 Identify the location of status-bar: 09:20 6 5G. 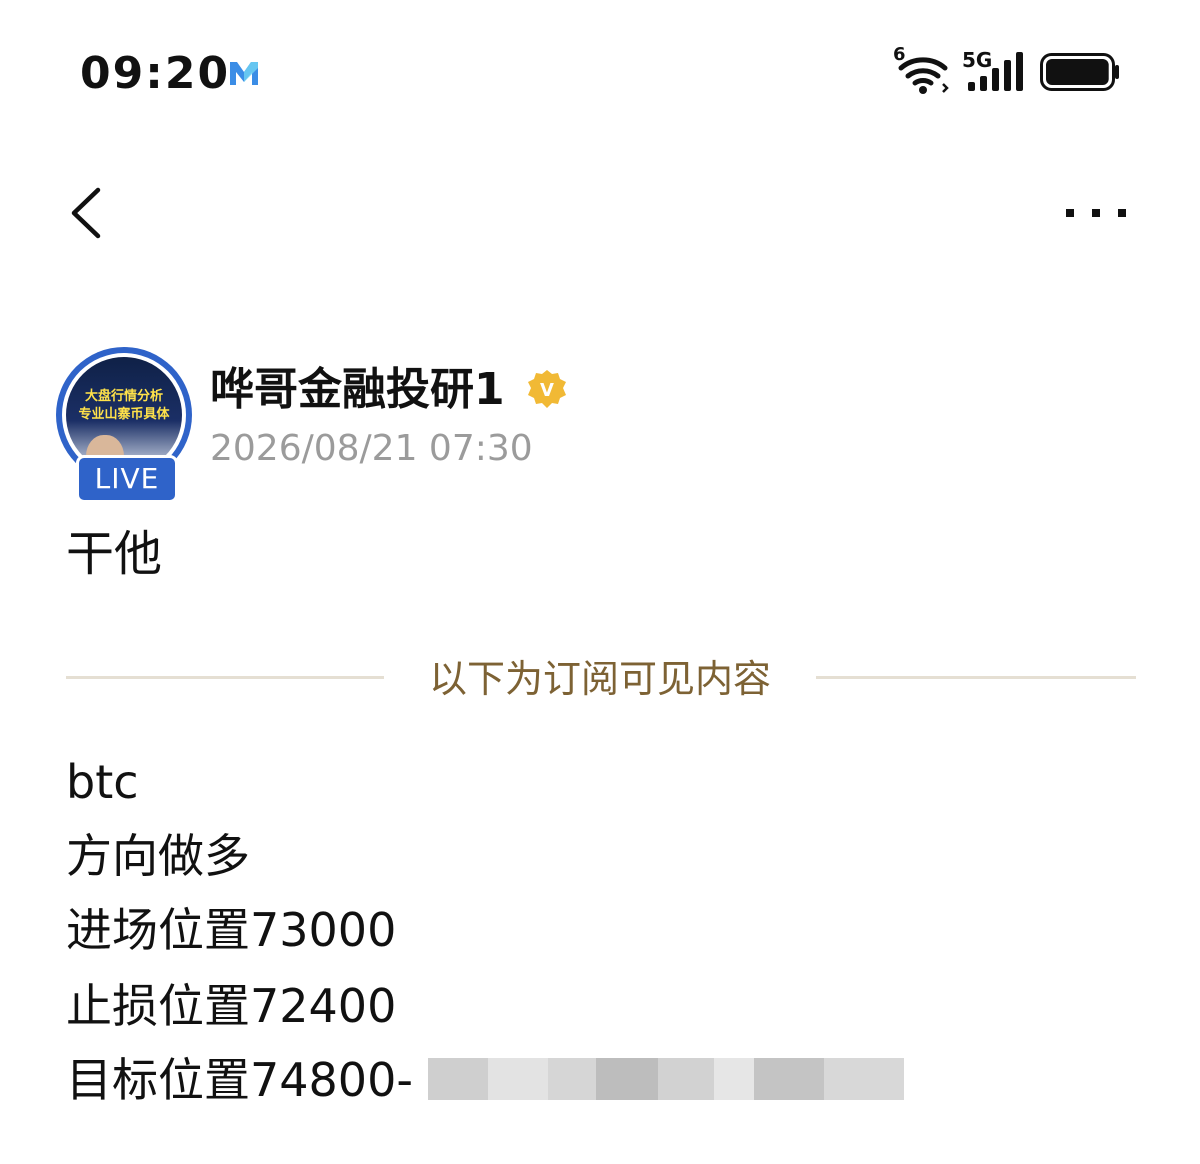
(600, 70).